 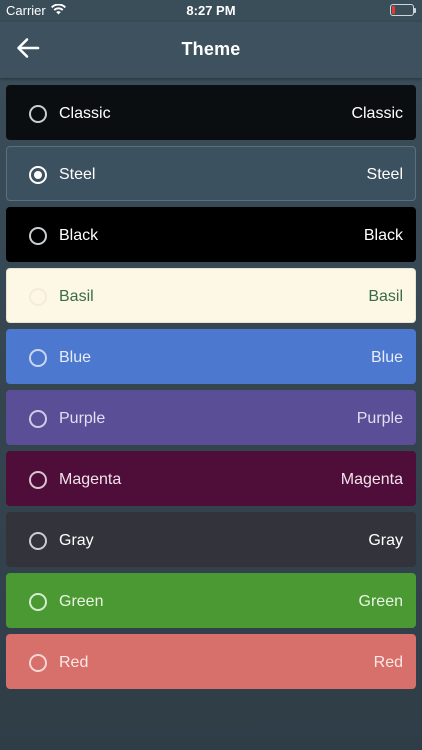 What do you see at coordinates (85, 113) in the screenshot?
I see `theme-label: Classic` at bounding box center [85, 113].